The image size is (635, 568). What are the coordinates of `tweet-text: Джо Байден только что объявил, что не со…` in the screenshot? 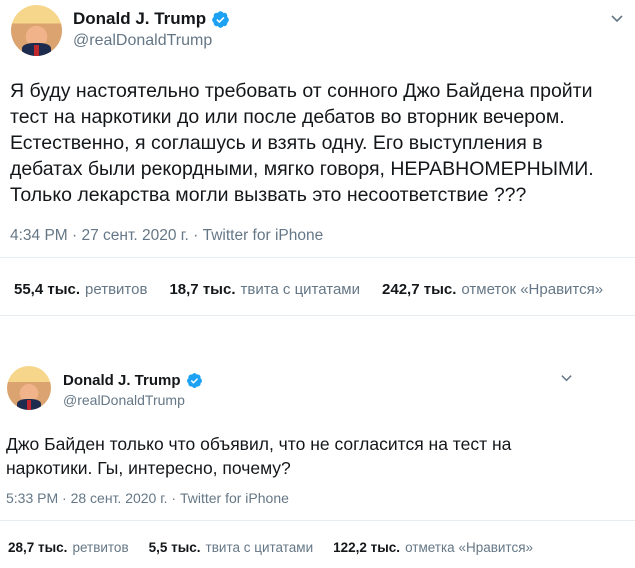 It's located at (259, 456).